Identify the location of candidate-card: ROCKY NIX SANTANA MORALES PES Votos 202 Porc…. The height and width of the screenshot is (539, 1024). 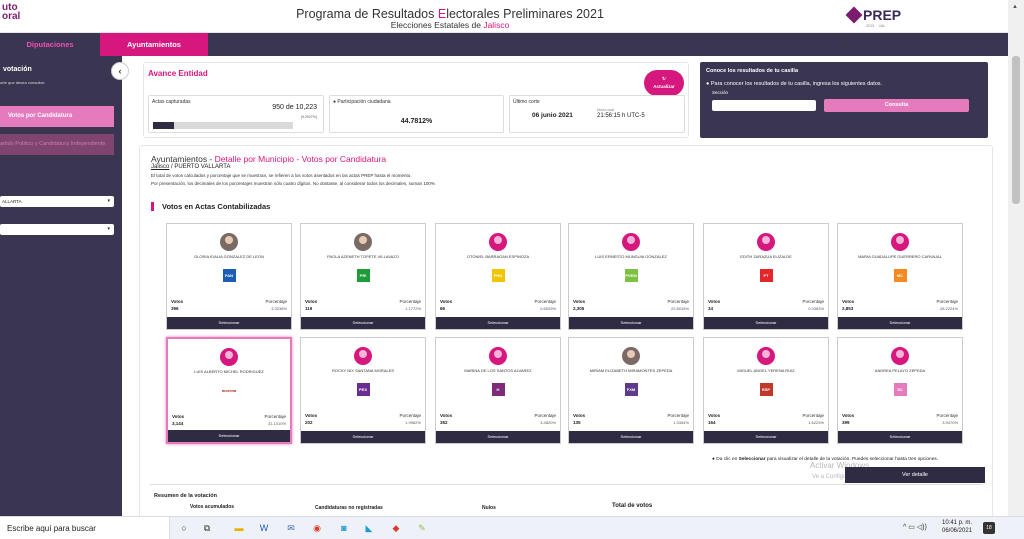
(363, 390).